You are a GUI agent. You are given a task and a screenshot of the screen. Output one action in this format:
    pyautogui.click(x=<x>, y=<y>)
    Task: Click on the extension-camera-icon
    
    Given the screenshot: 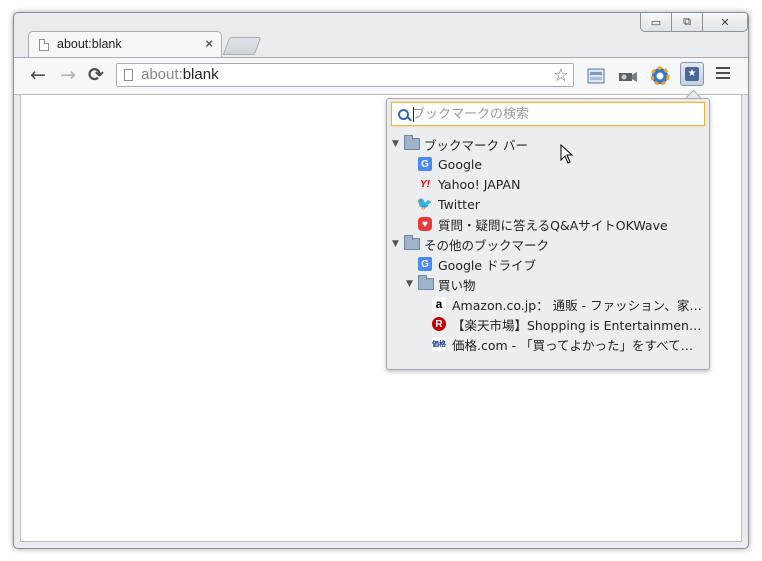 What is the action you would take?
    pyautogui.click(x=628, y=76)
    